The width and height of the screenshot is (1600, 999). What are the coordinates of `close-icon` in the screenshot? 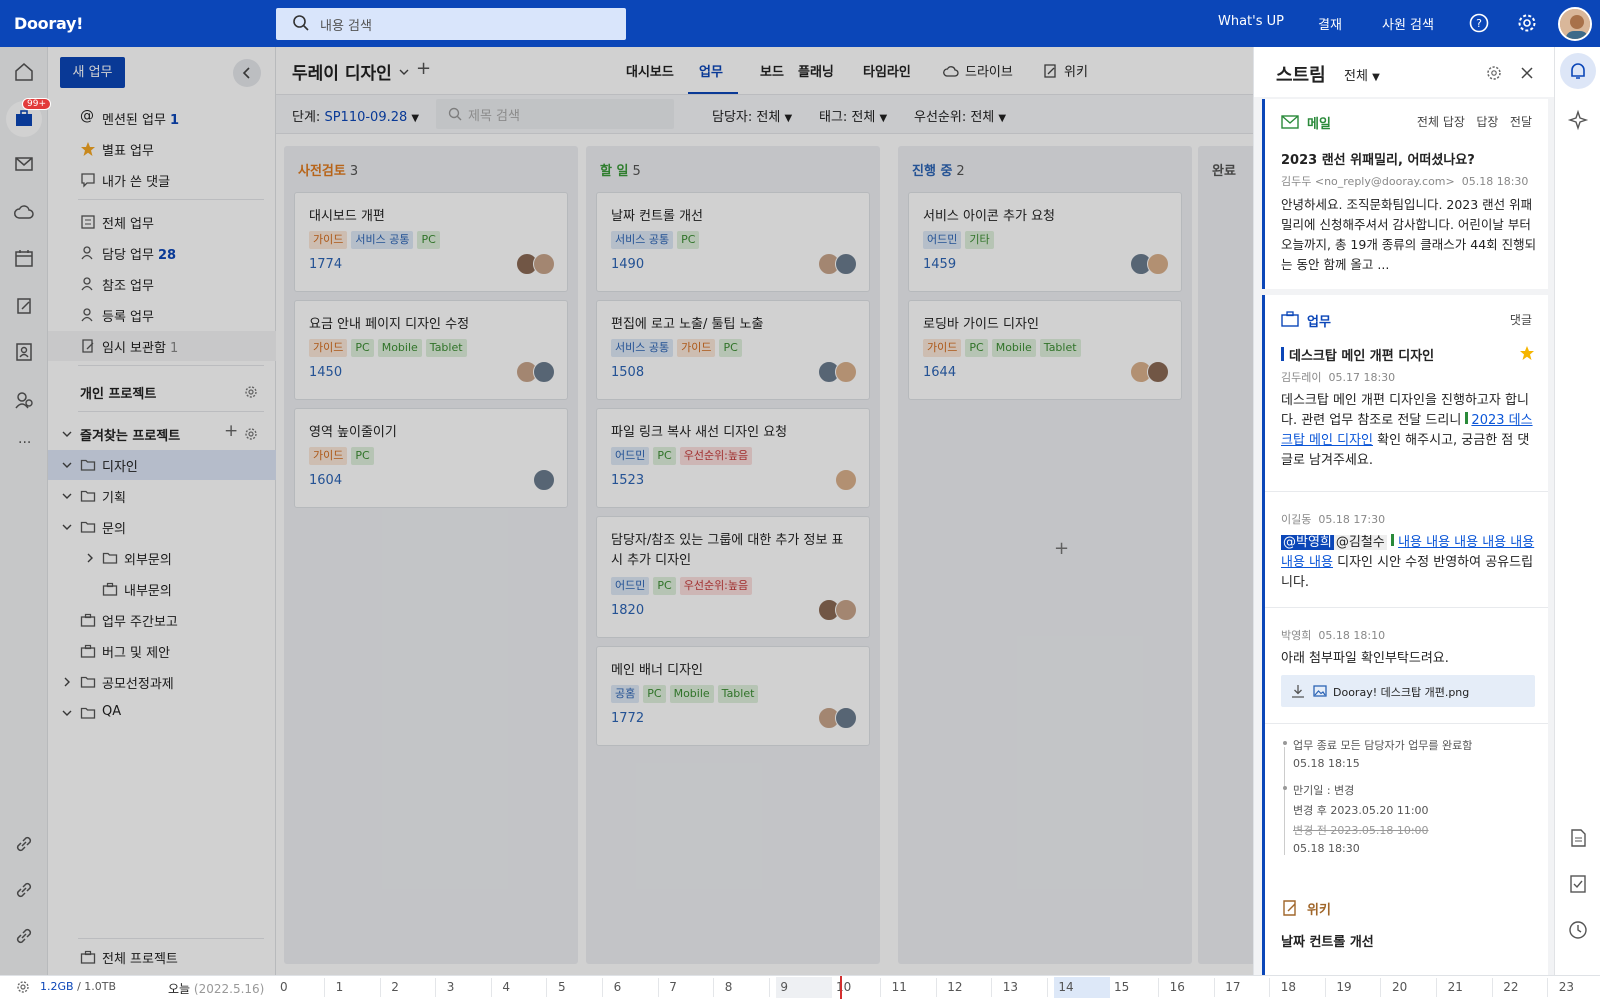 It's located at (1527, 73).